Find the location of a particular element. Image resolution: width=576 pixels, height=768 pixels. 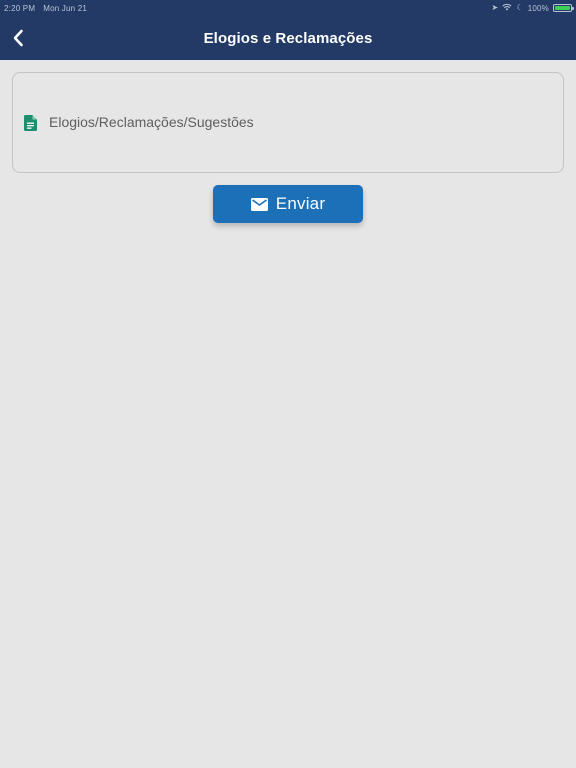

status-date: Mon Jun 21 is located at coordinates (65, 8).